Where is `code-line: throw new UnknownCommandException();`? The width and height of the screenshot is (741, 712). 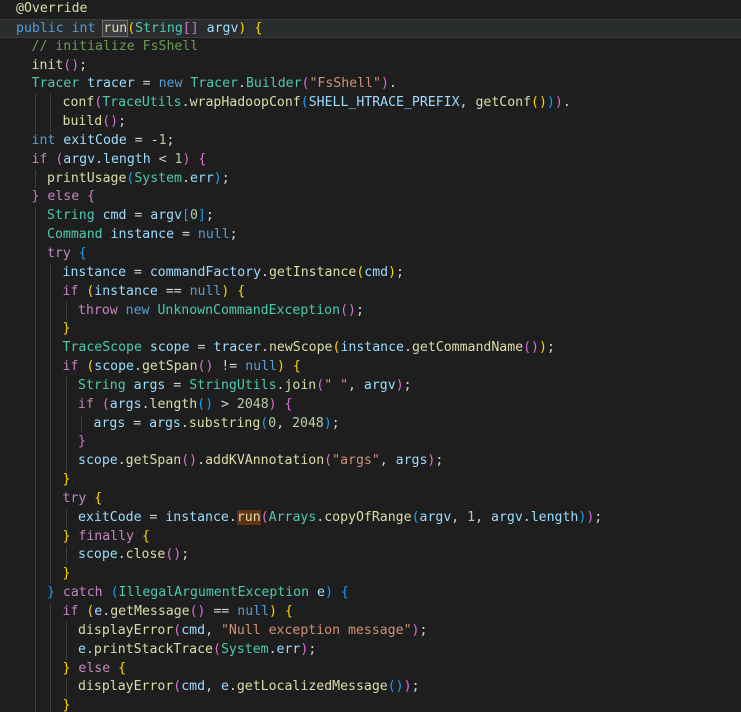
code-line: throw new UnknownCommandException(); is located at coordinates (370, 311).